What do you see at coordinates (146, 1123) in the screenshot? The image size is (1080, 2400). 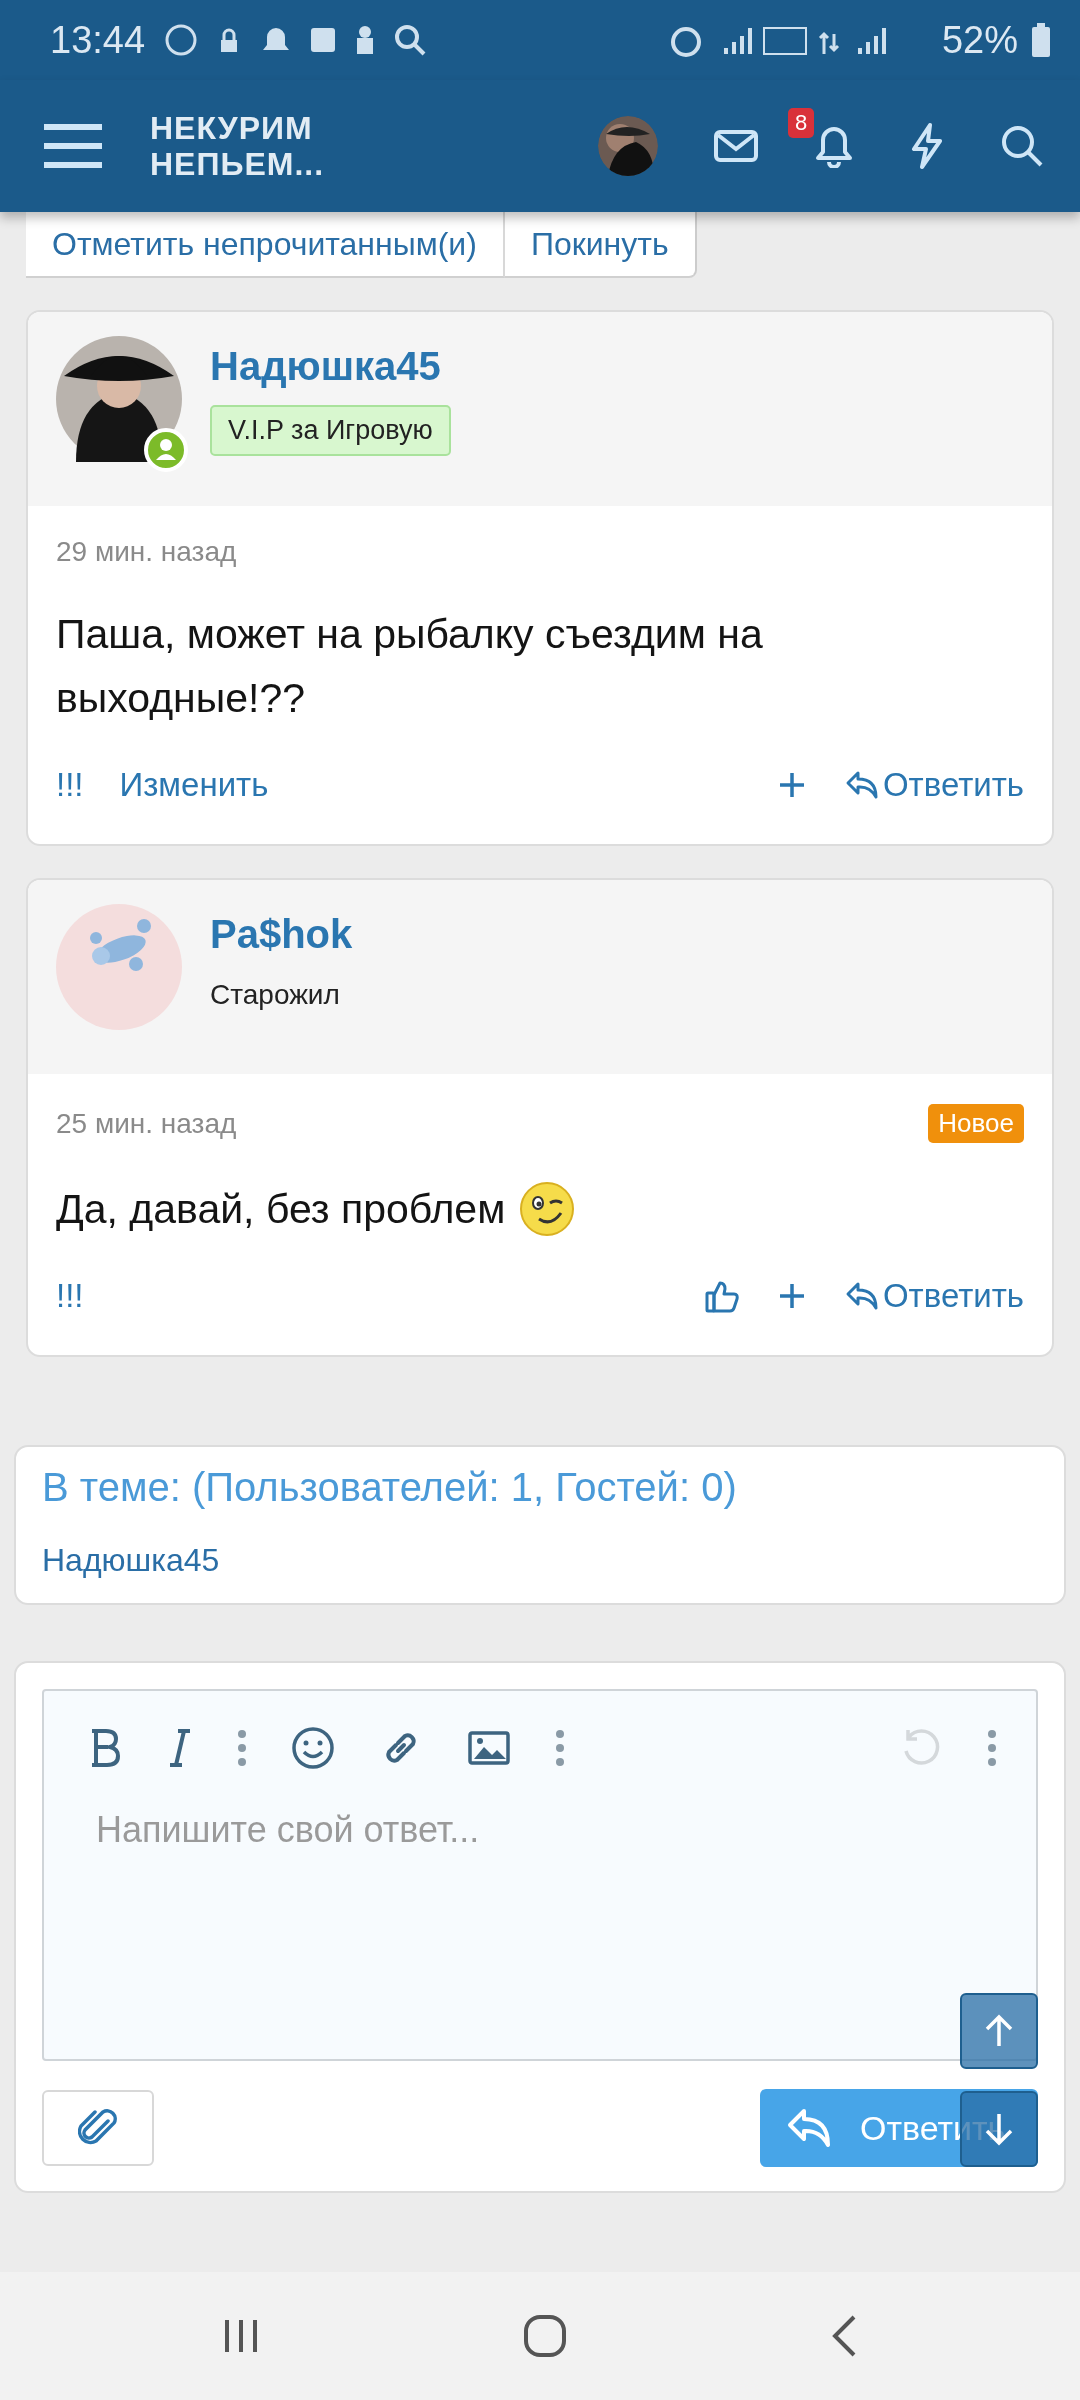 I see `post-time: 25 мин. назад` at bounding box center [146, 1123].